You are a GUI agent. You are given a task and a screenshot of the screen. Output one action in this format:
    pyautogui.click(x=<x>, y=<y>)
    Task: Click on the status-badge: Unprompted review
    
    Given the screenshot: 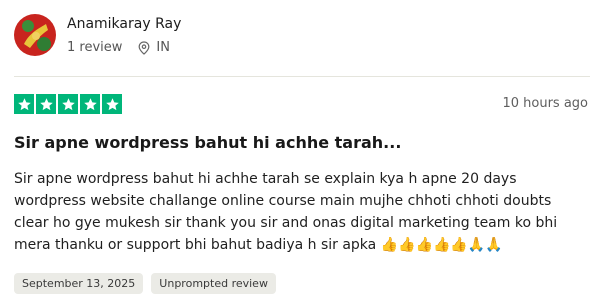 What is the action you would take?
    pyautogui.click(x=213, y=283)
    